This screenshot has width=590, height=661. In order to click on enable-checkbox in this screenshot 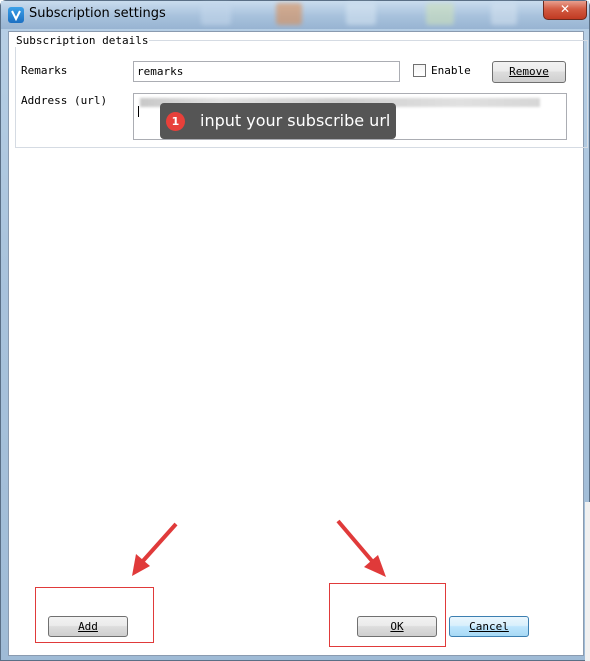, I will do `click(419, 70)`.